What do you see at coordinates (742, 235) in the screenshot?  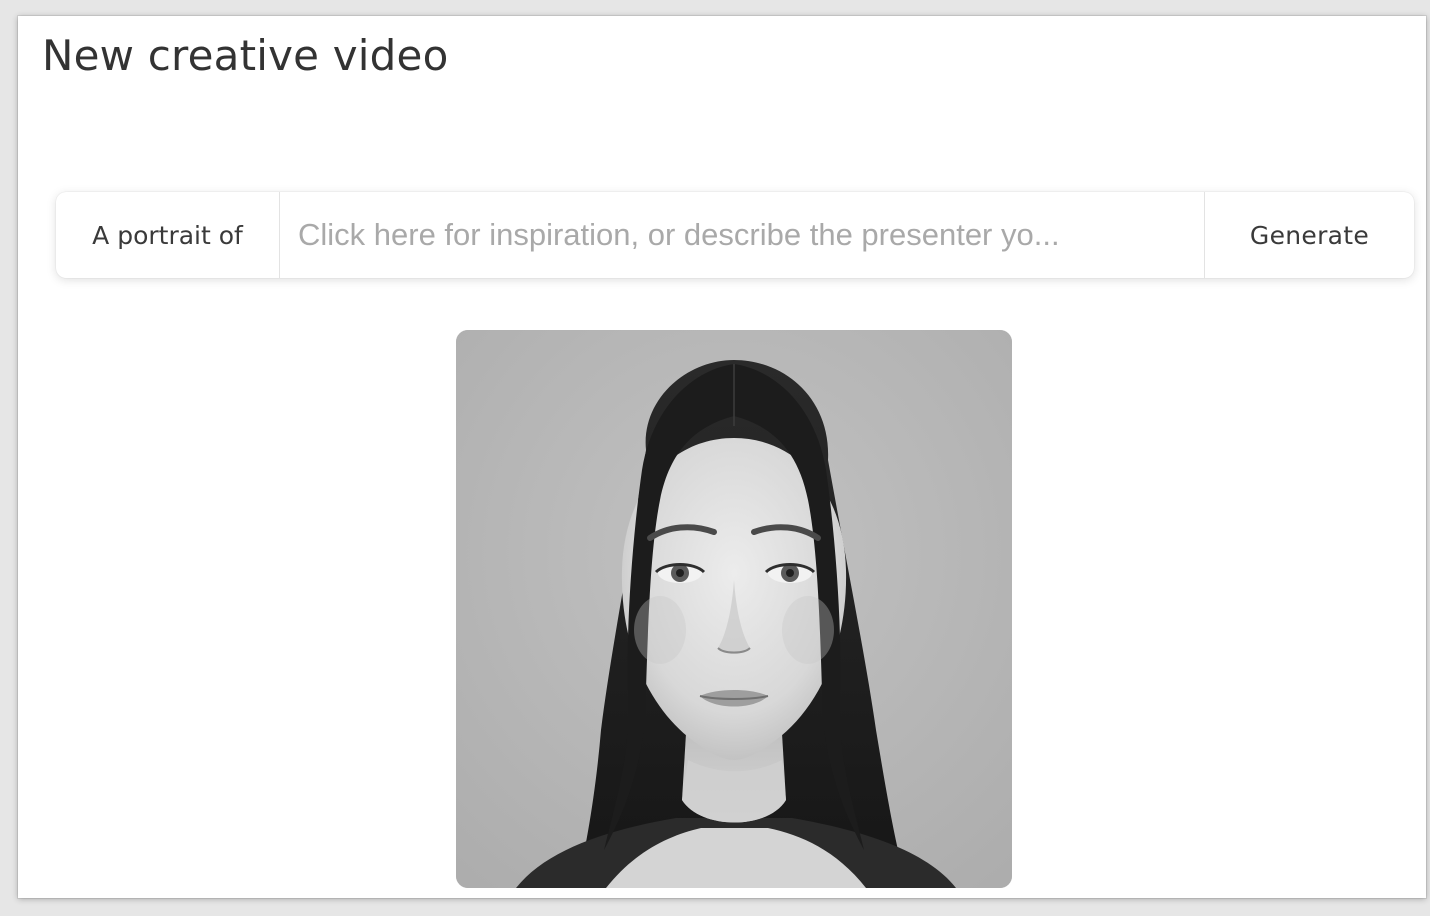 I see `presenter-description-input` at bounding box center [742, 235].